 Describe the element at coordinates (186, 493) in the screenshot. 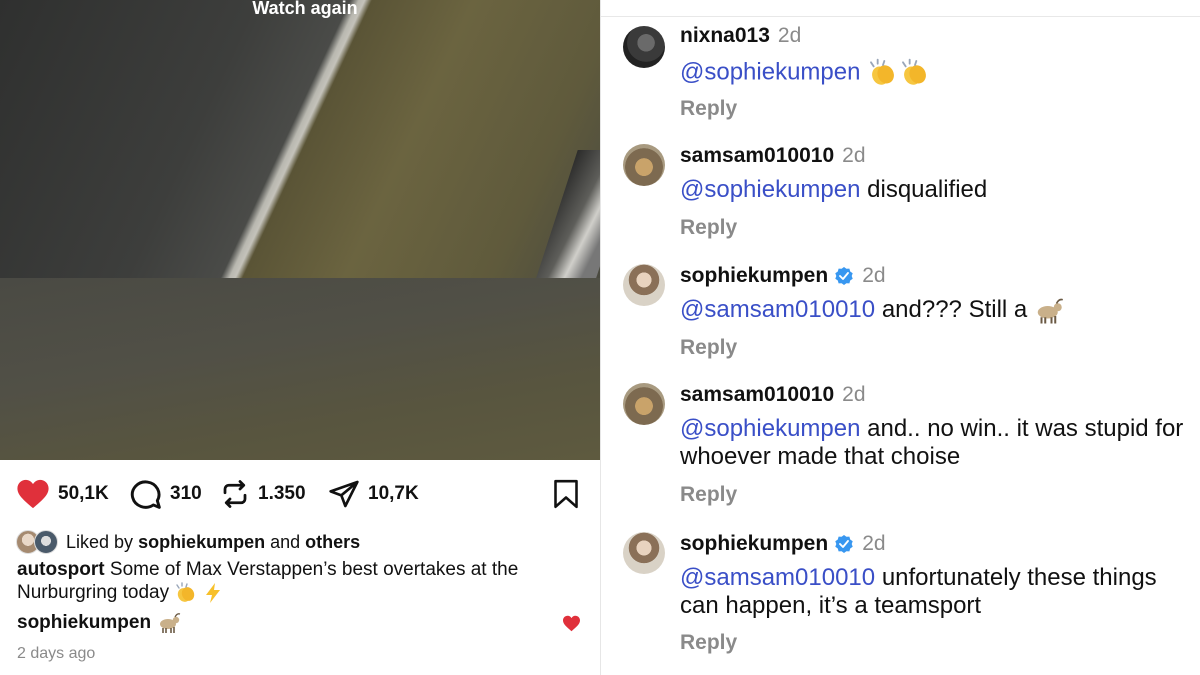

I see `comment-count: 310` at that location.